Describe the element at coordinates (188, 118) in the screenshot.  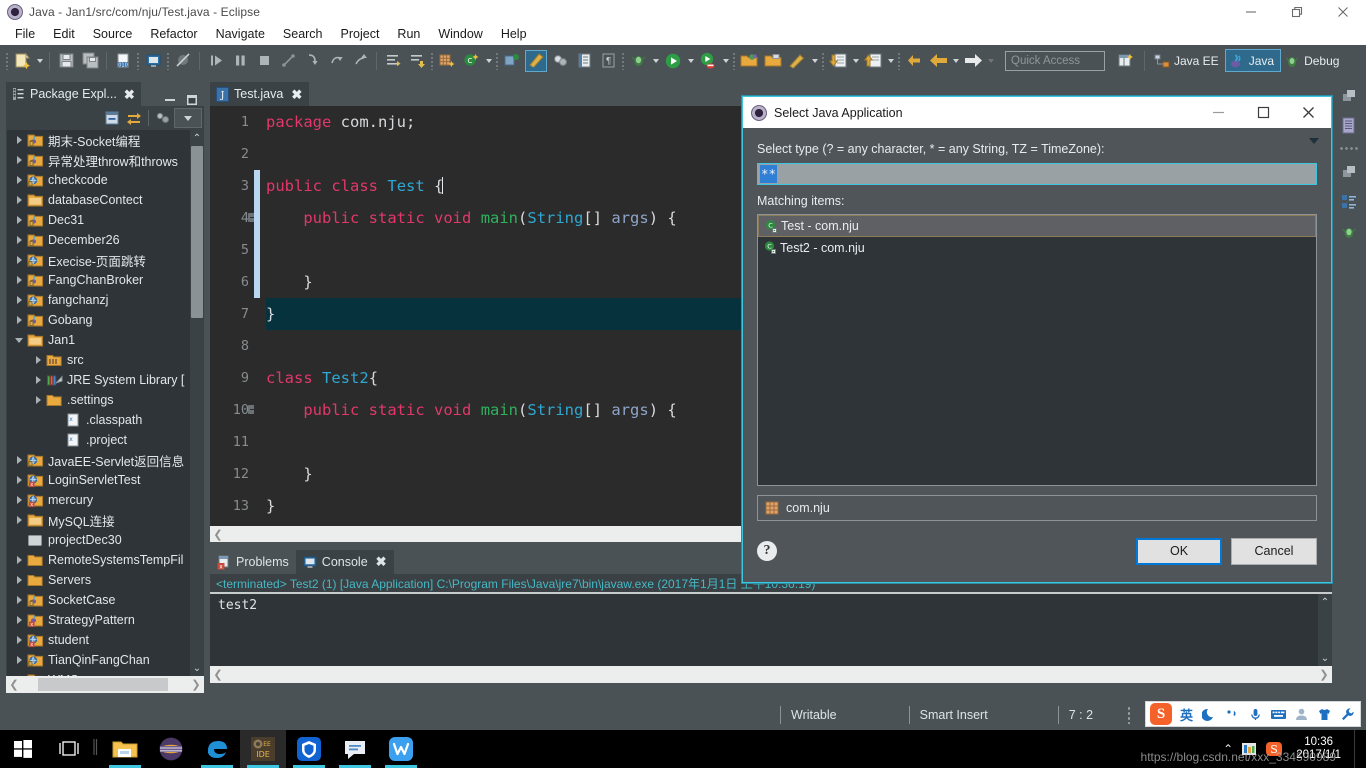
I see `view-dropdown-icon` at that location.